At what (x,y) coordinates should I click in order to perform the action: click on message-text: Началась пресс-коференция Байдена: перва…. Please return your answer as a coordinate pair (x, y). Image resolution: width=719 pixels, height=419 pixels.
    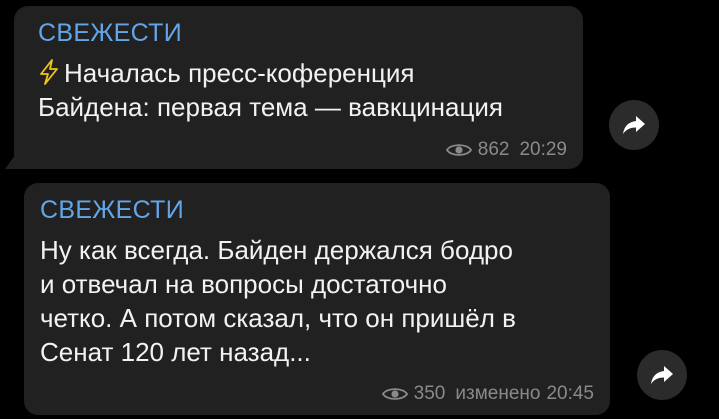
    Looking at the image, I should click on (300, 90).